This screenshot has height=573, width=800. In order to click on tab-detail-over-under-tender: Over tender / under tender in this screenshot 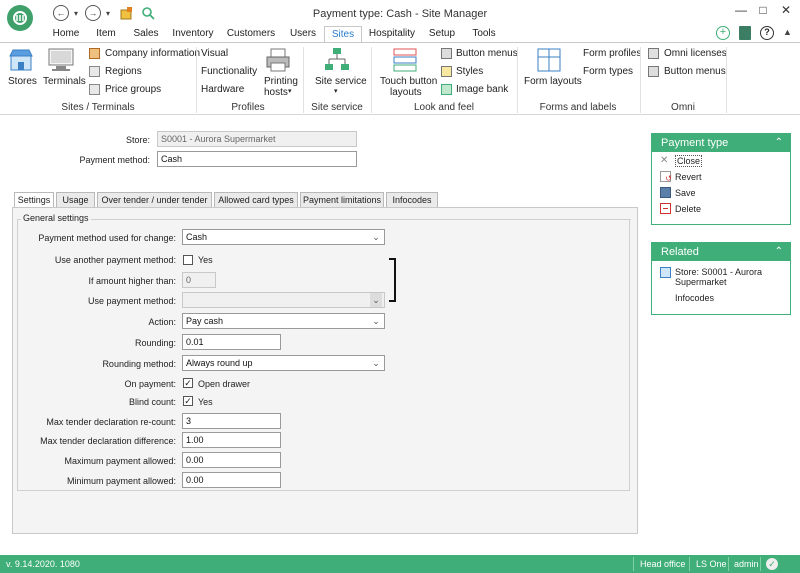, I will do `click(154, 200)`.